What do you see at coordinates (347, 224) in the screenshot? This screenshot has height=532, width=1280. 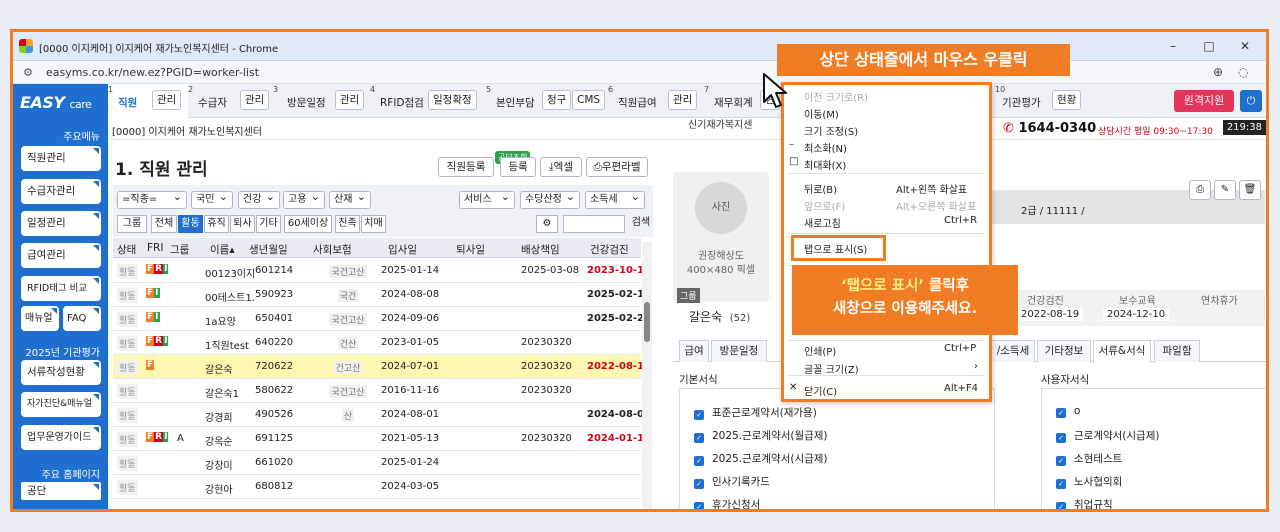 I see `filter-relative: 친족` at bounding box center [347, 224].